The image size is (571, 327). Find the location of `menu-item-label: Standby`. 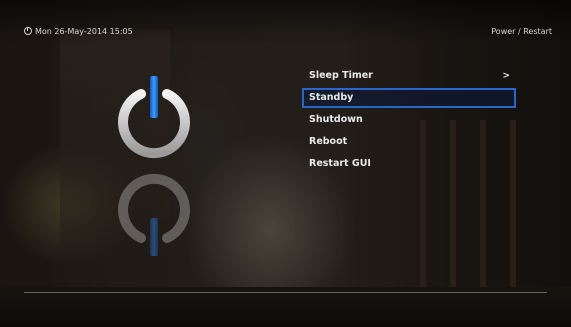

menu-item-label: Standby is located at coordinates (331, 97).